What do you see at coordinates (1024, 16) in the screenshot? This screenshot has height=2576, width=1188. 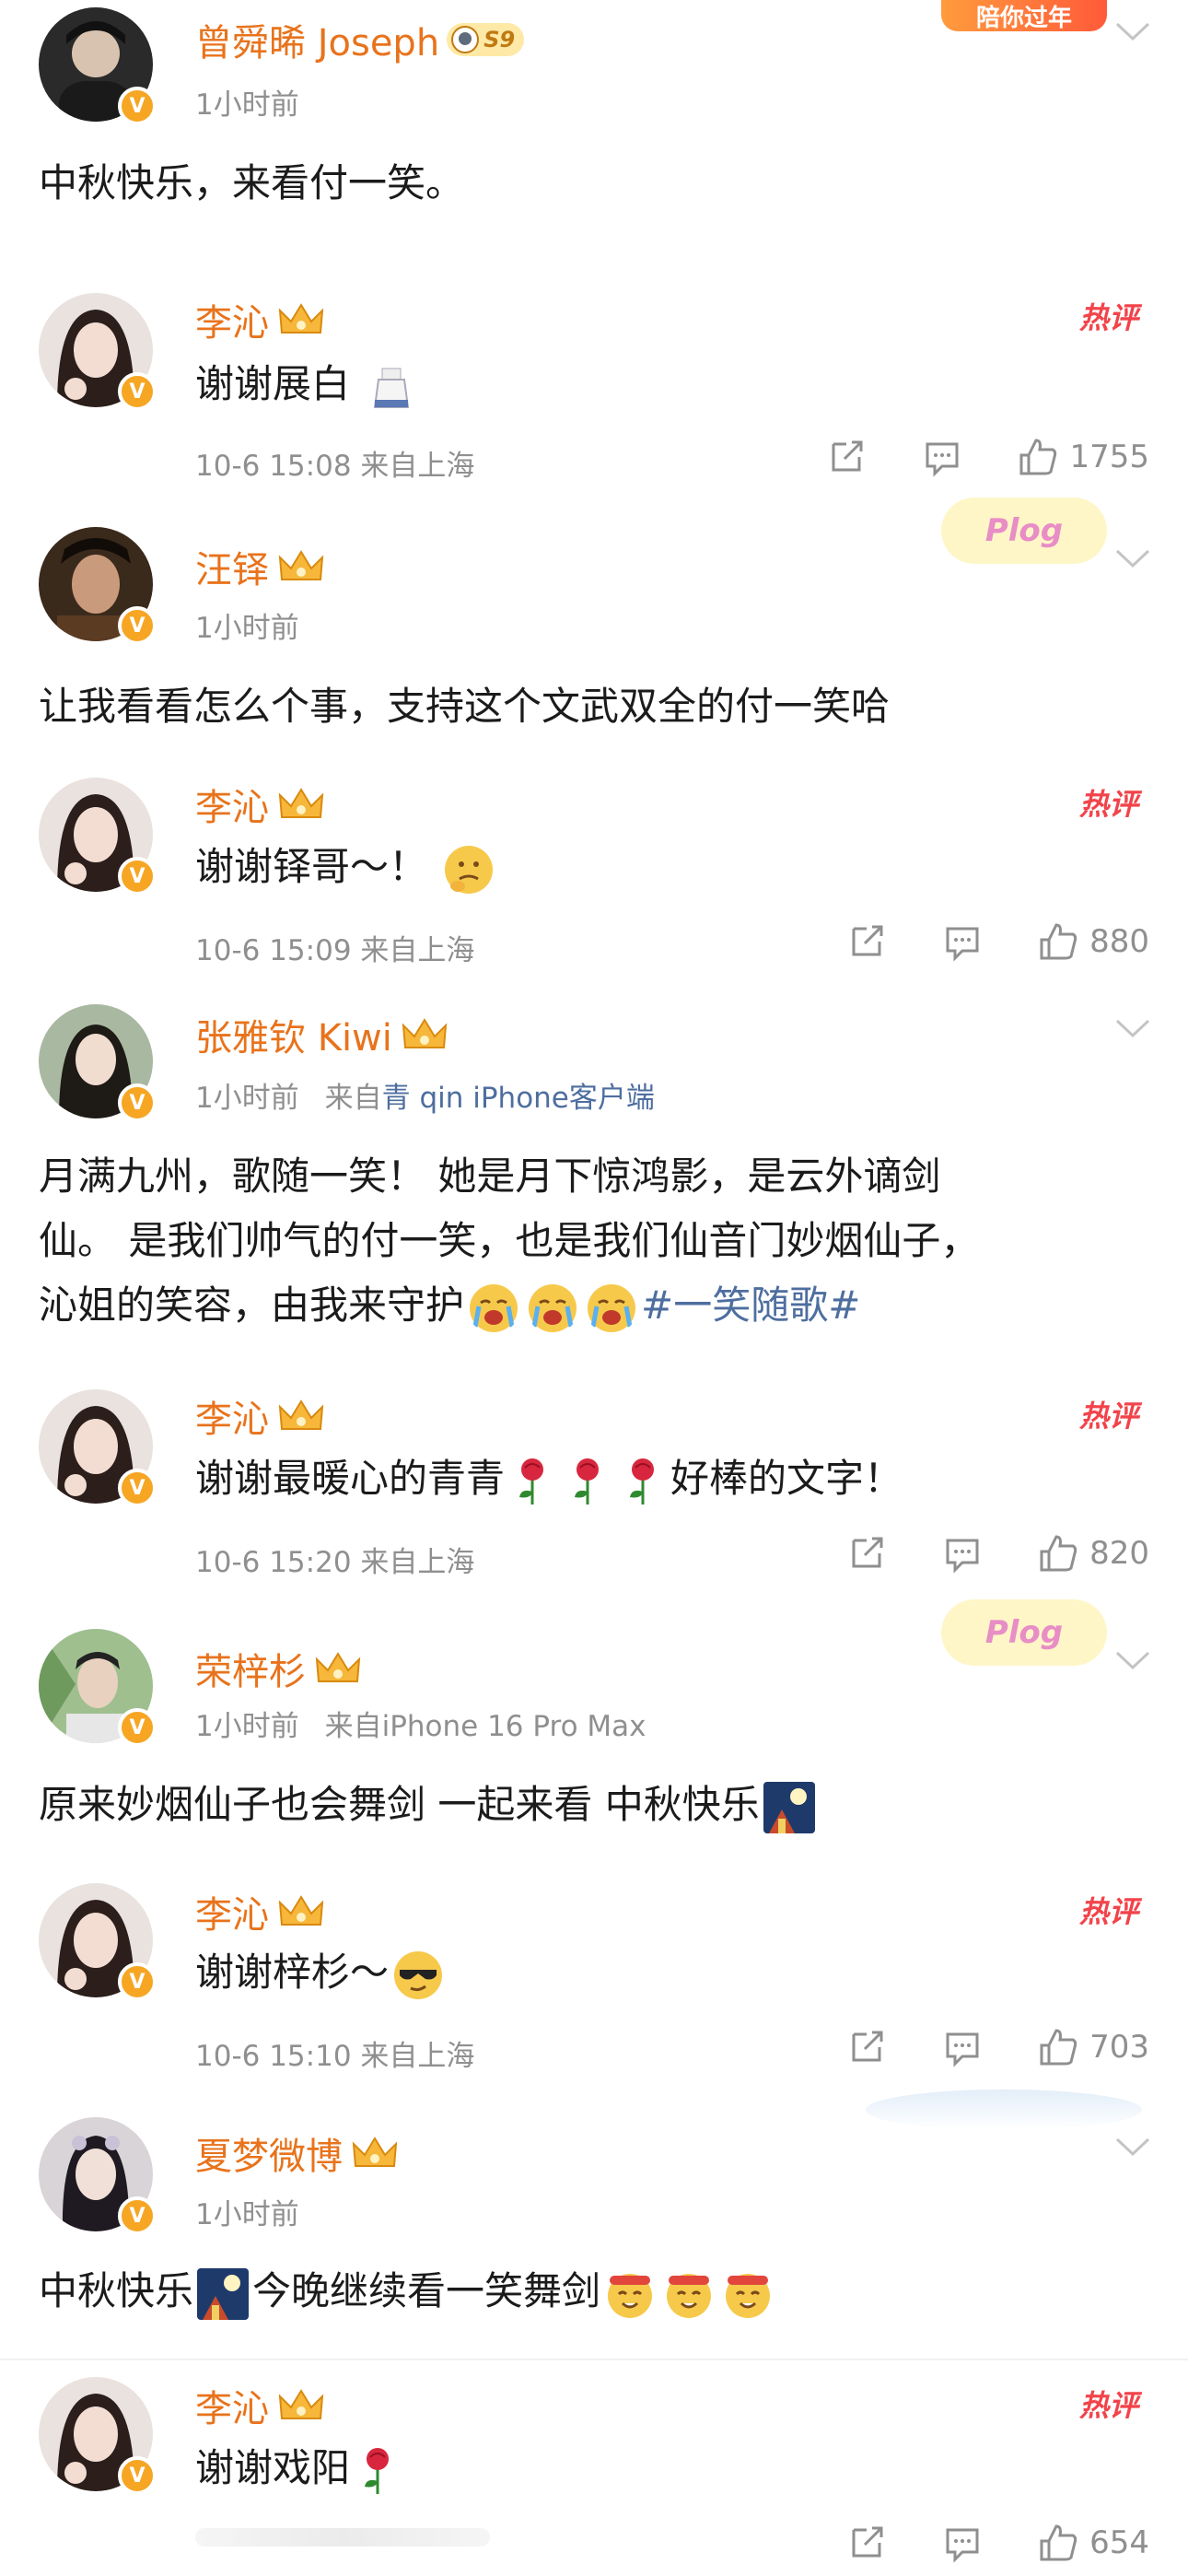 I see `top-banner-decoration: 陪你过年` at bounding box center [1024, 16].